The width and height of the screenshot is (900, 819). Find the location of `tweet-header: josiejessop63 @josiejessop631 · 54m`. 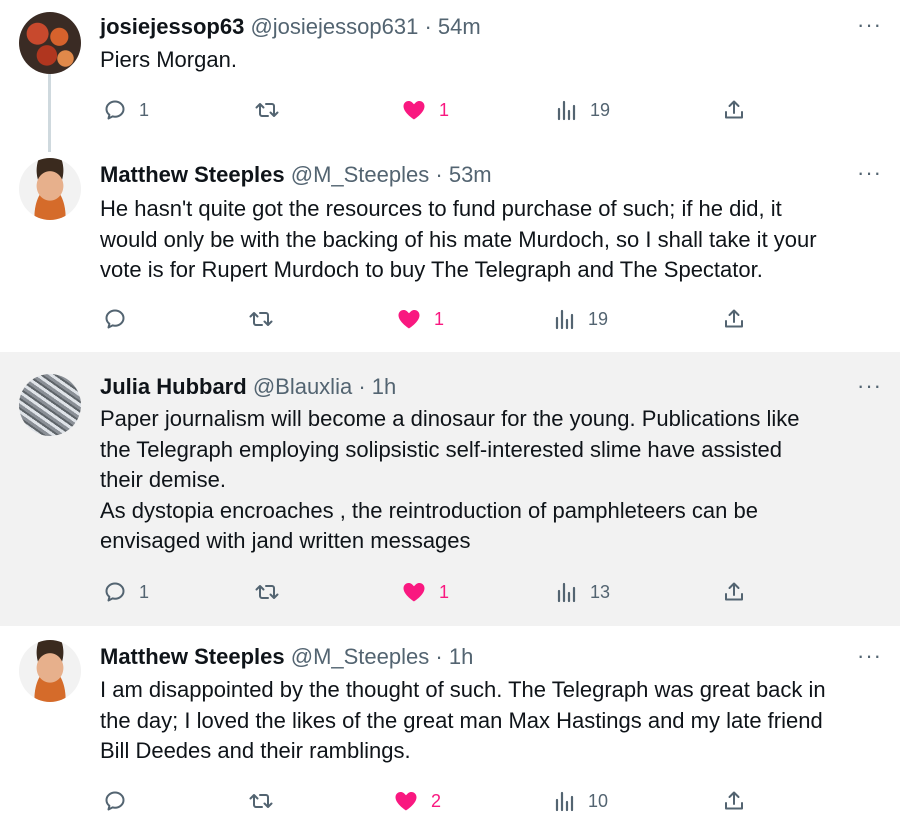

tweet-header: josiejessop63 @josiejessop631 · 54m is located at coordinates (290, 27).